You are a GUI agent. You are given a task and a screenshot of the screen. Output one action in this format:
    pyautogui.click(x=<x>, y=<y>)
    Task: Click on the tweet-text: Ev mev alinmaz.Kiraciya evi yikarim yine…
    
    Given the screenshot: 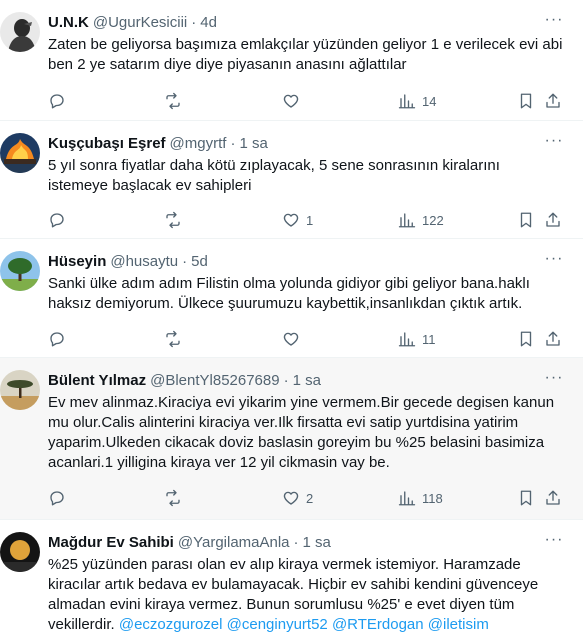 What is the action you would take?
    pyautogui.click(x=308, y=433)
    